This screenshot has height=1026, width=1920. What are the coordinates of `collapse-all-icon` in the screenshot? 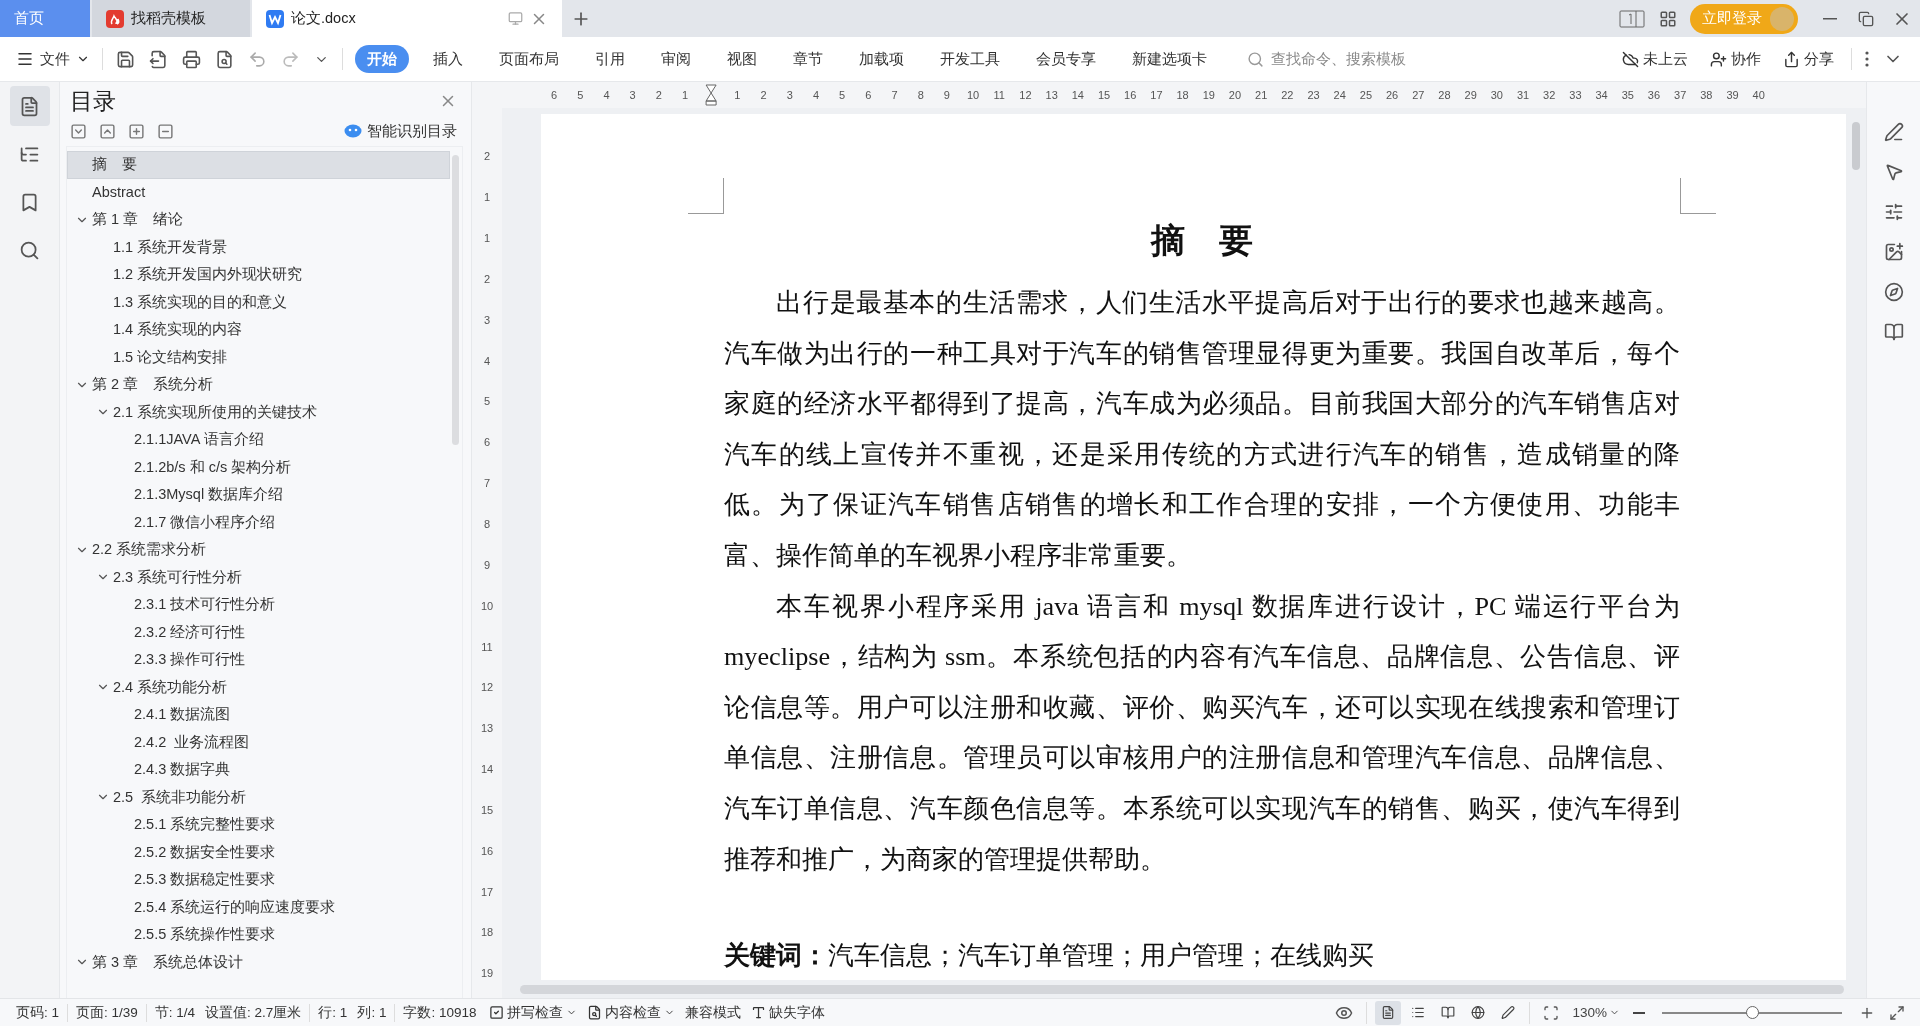 It's located at (107, 131).